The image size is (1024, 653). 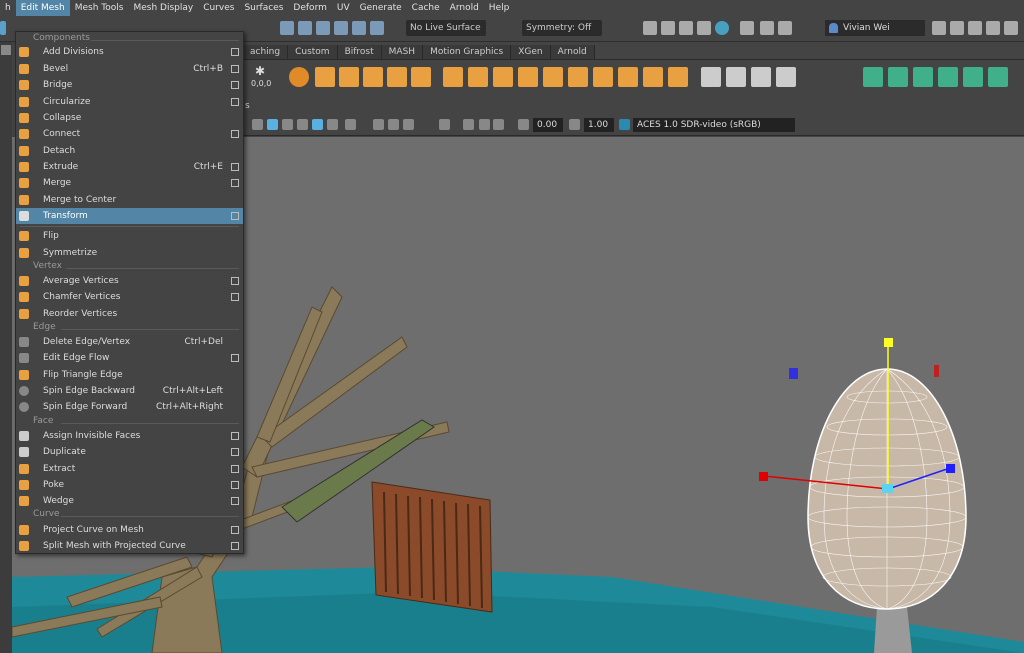 I want to click on extrude-icon, so click(x=528, y=77).